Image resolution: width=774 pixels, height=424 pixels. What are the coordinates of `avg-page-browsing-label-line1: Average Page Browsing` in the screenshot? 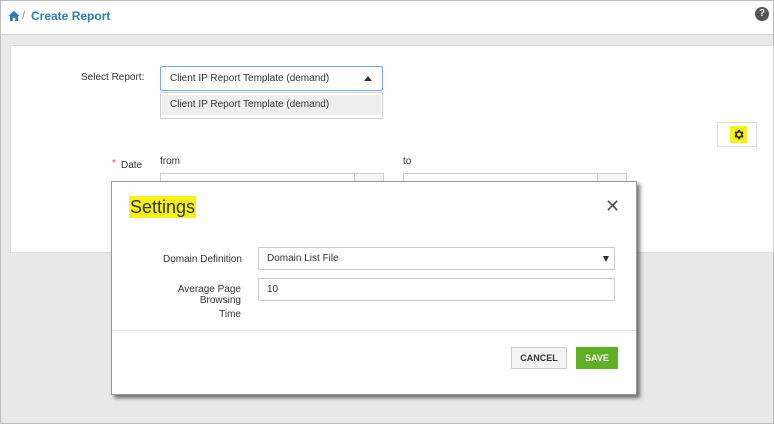 It's located at (209, 295).